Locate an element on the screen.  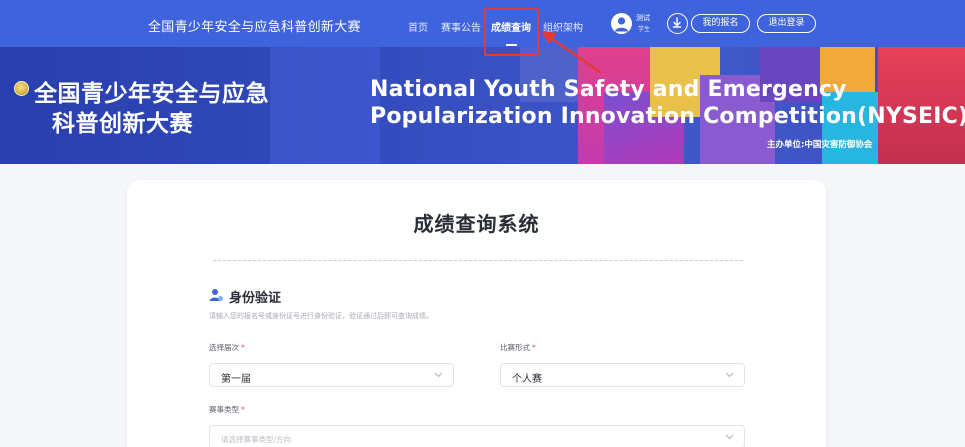
type-select: 请选择赛事类型/方向 is located at coordinates (477, 436).